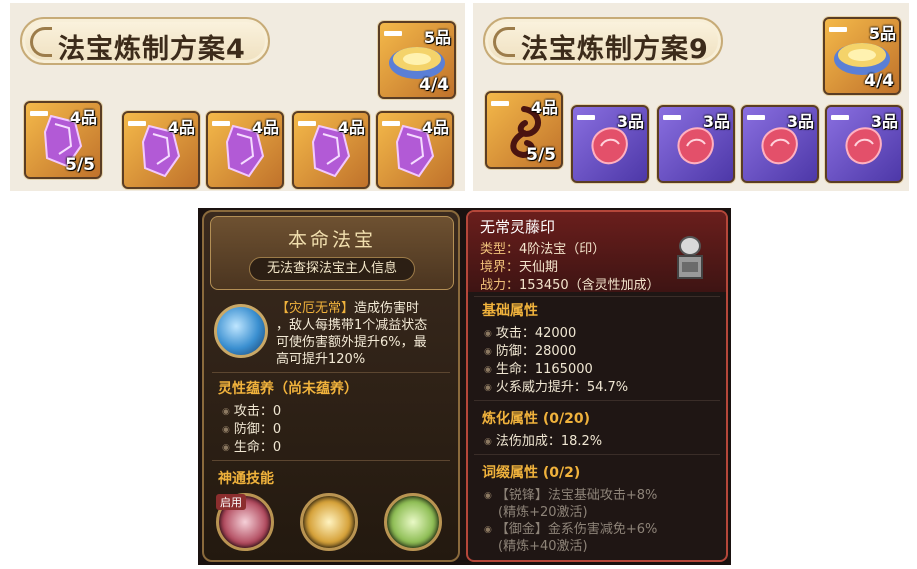  Describe the element at coordinates (518, 227) in the screenshot. I see `item-name: 无常灵藤印` at that location.